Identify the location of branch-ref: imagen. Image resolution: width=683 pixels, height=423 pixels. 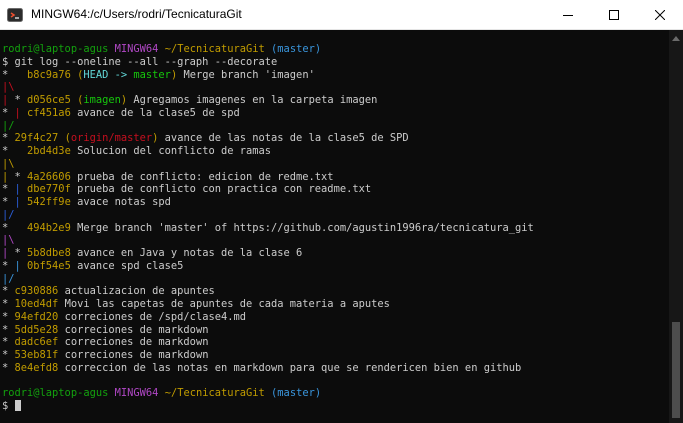
(102, 100).